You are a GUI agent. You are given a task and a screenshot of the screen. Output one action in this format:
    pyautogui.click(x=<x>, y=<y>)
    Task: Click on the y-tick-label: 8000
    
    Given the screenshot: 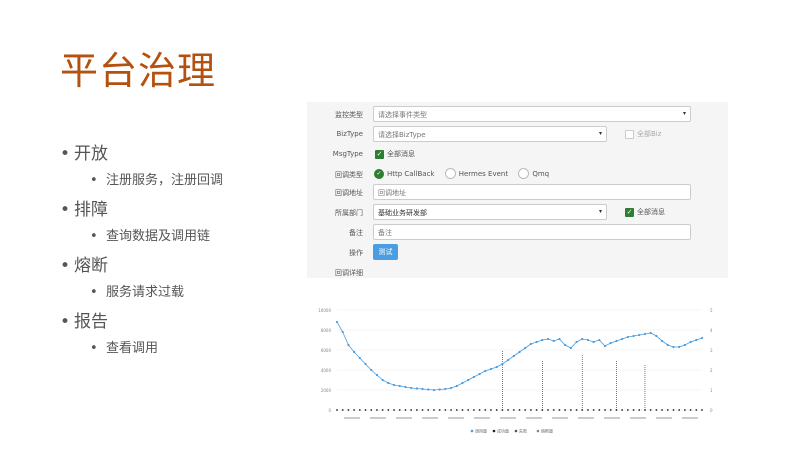 What is the action you would take?
    pyautogui.click(x=326, y=330)
    